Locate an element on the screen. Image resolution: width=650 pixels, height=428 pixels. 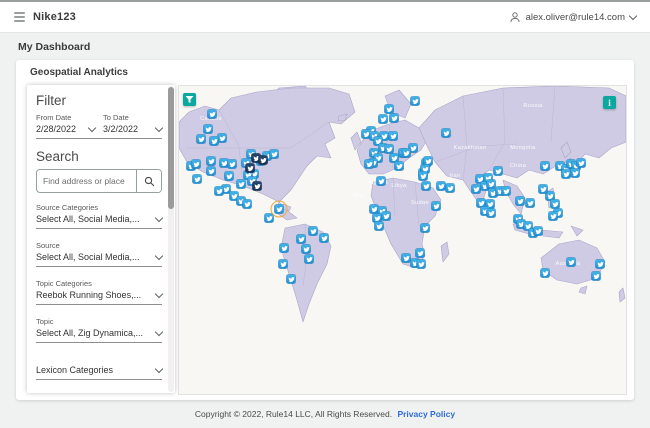
to-date-select: To Date 3/2/2022 is located at coordinates (133, 123).